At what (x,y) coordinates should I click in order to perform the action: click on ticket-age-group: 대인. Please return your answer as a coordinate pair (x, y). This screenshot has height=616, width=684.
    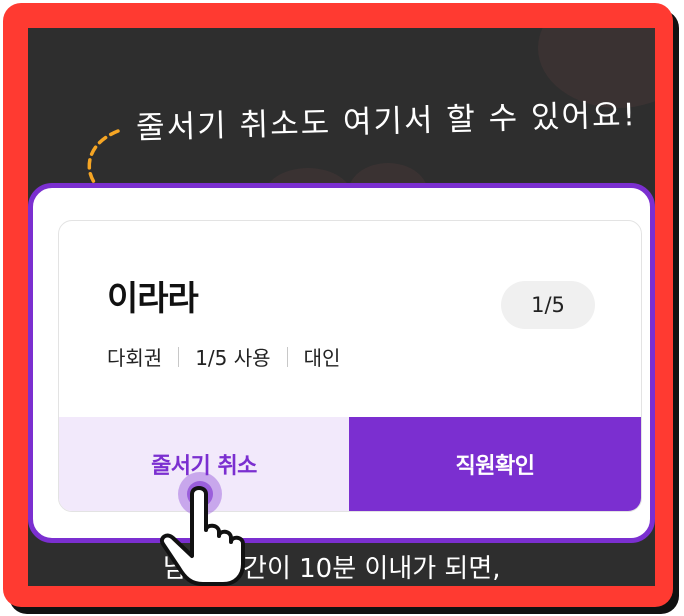
    Looking at the image, I should click on (322, 358).